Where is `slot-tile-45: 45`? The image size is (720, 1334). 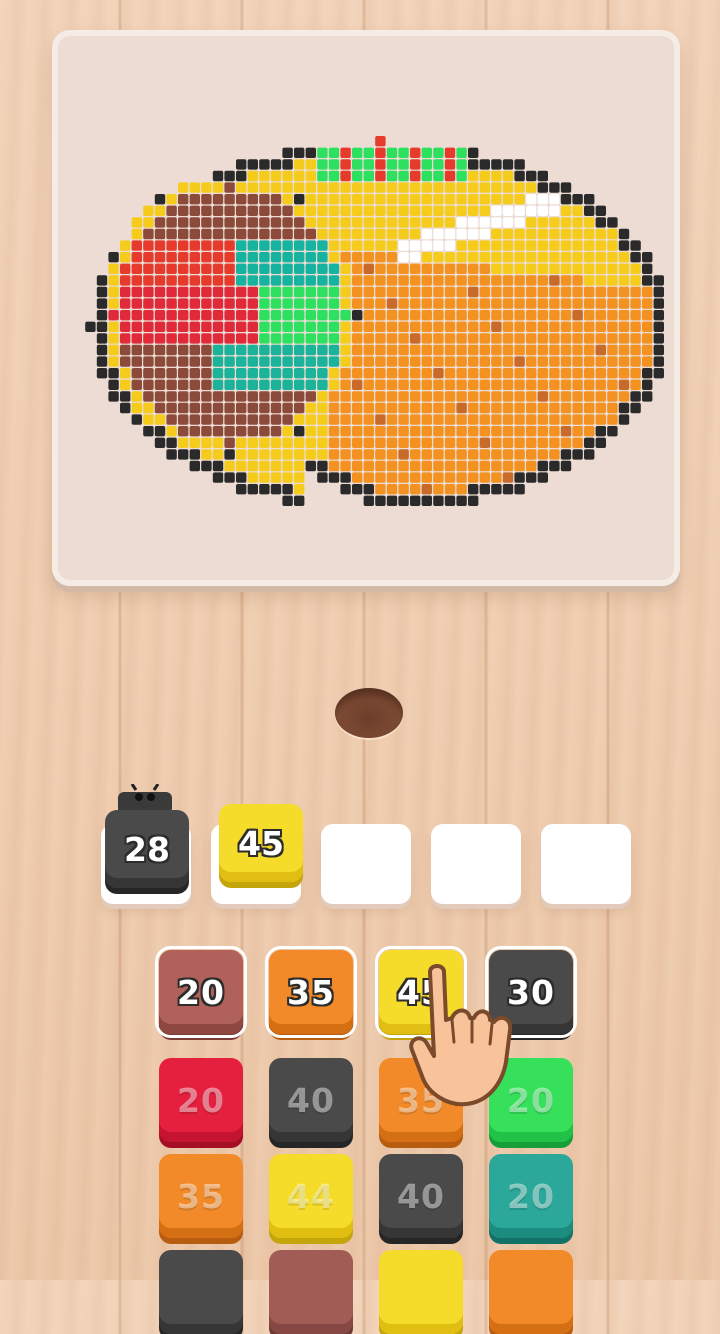
slot-tile-45: 45 is located at coordinates (261, 843).